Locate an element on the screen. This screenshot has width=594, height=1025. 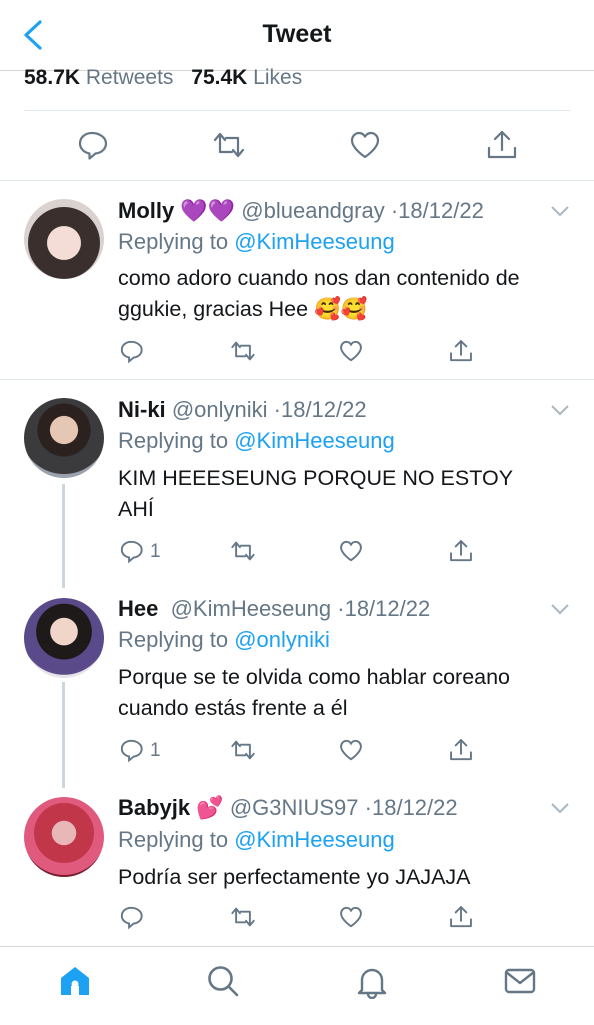
notifications-icon is located at coordinates (372, 981).